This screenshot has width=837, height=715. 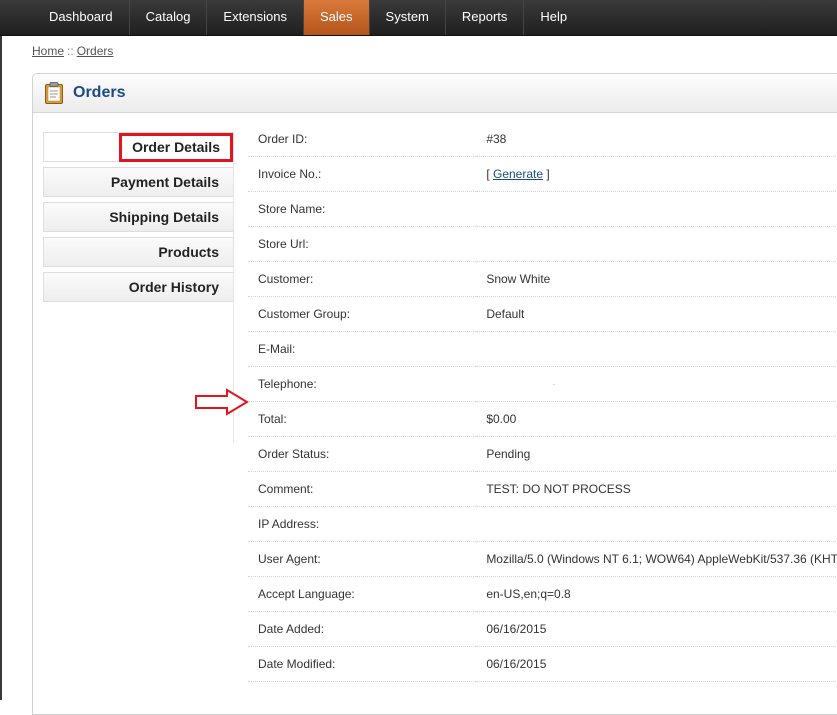 I want to click on tab-order-details-label: Order Details, so click(x=176, y=147).